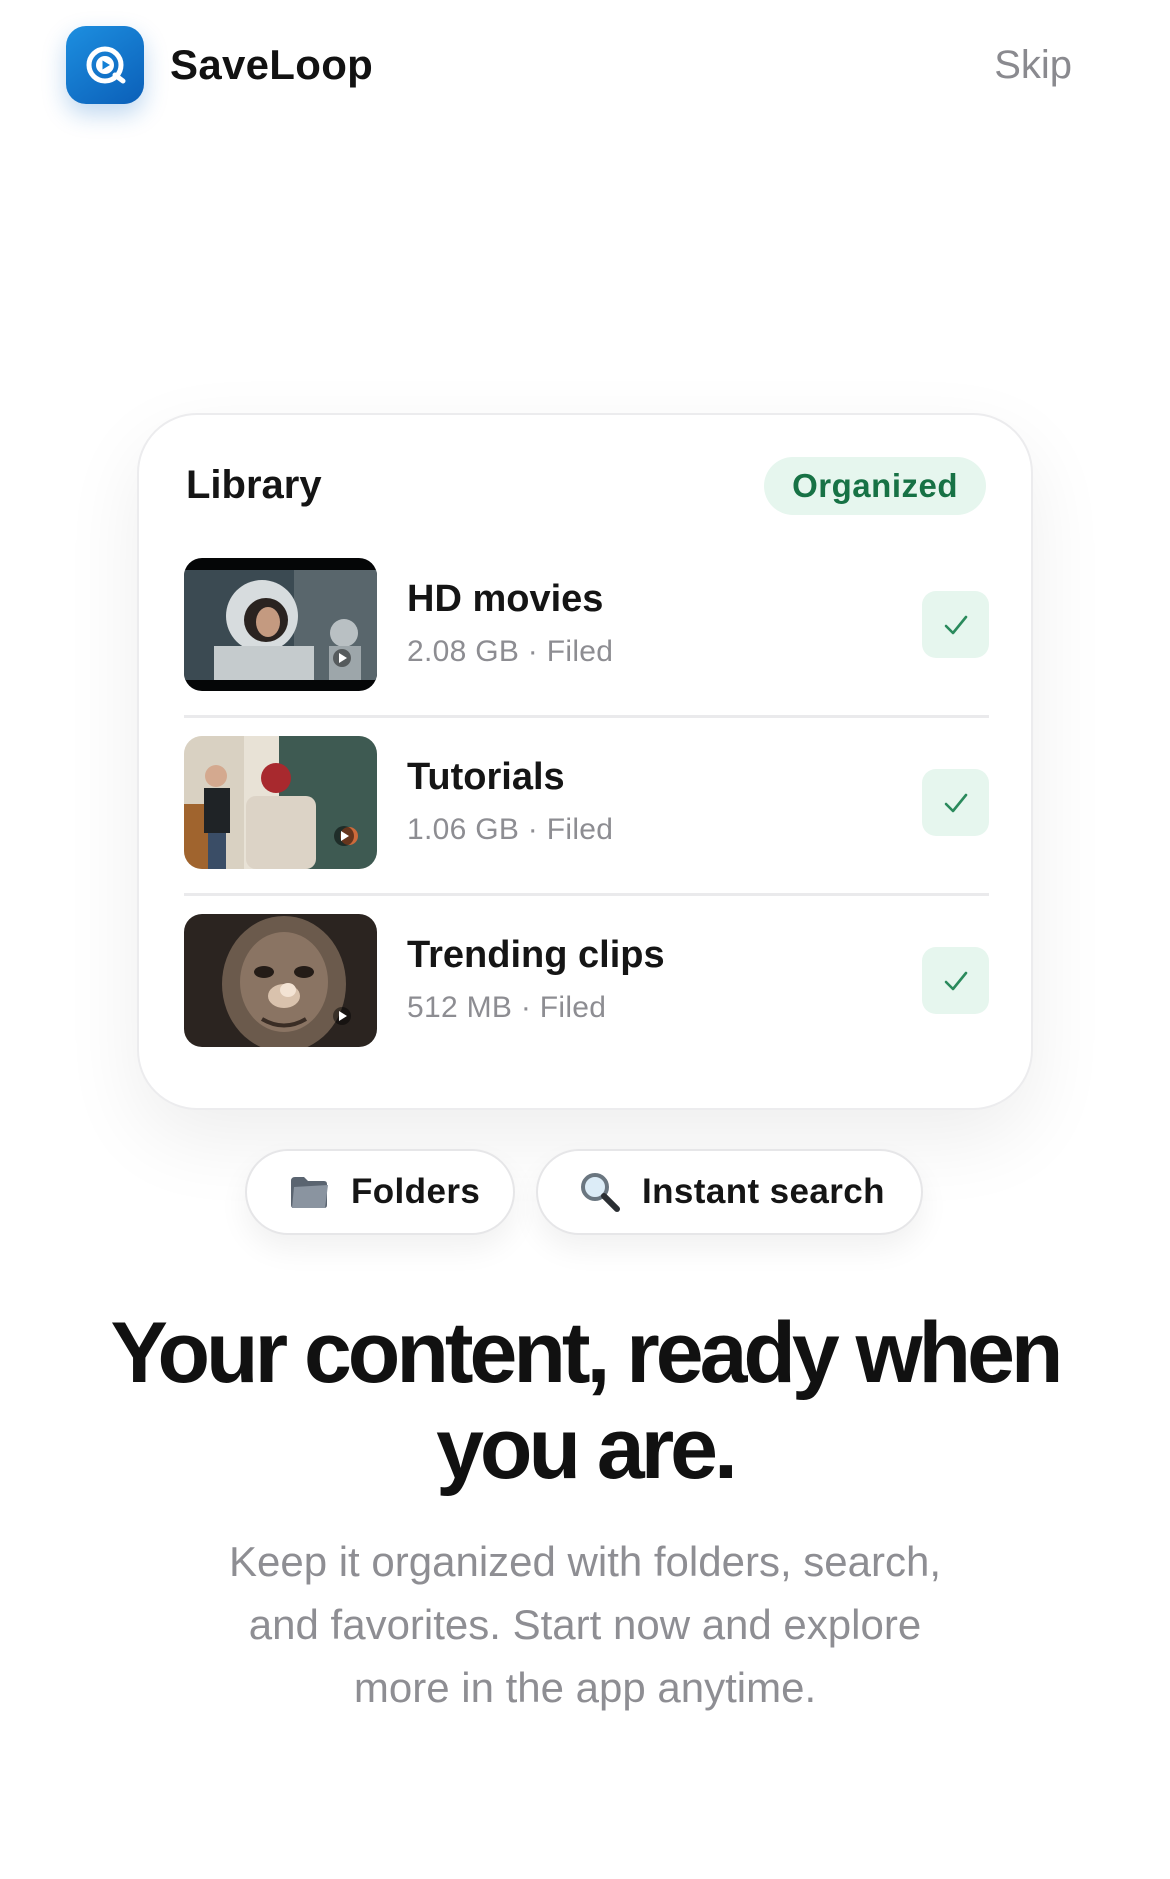 The height and width of the screenshot is (1879, 1170). I want to click on library-title: Library, so click(254, 485).